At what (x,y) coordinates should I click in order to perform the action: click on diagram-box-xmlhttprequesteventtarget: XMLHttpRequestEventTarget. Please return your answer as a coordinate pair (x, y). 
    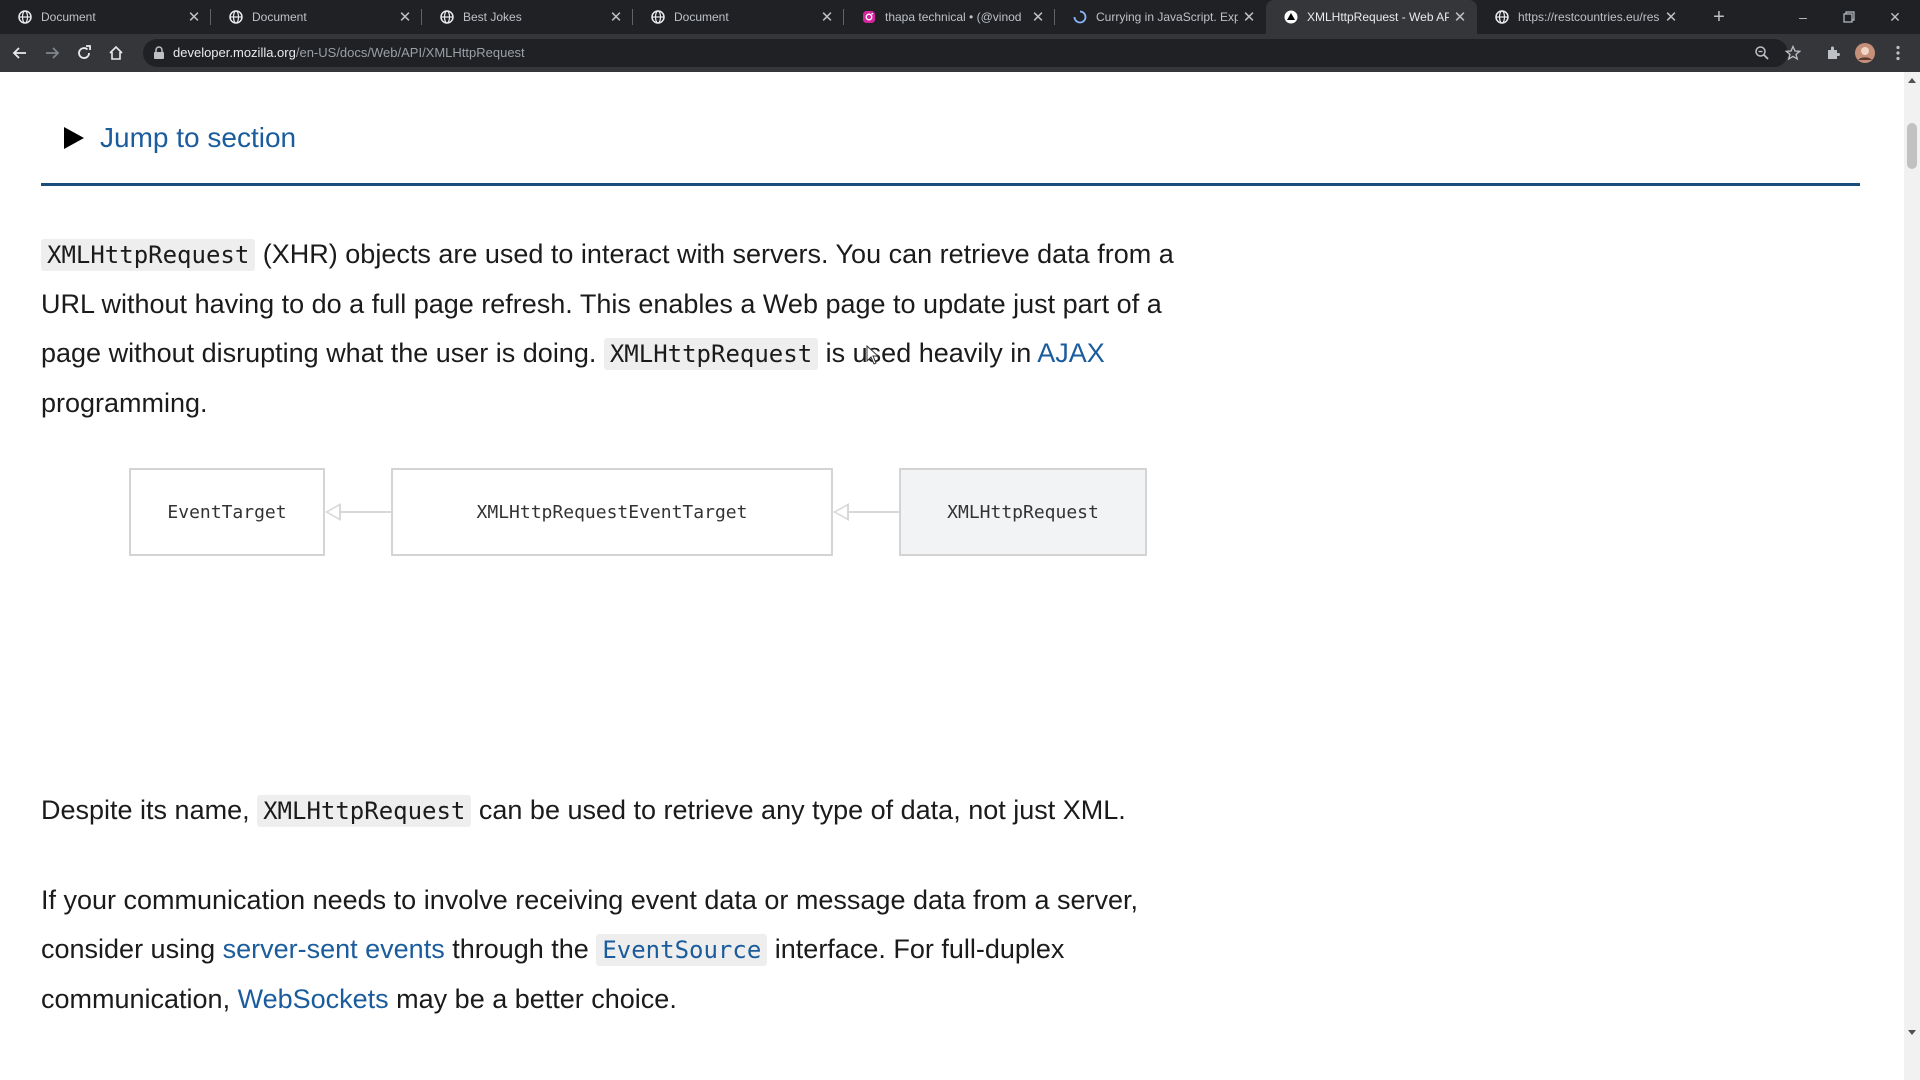
    Looking at the image, I should click on (612, 512).